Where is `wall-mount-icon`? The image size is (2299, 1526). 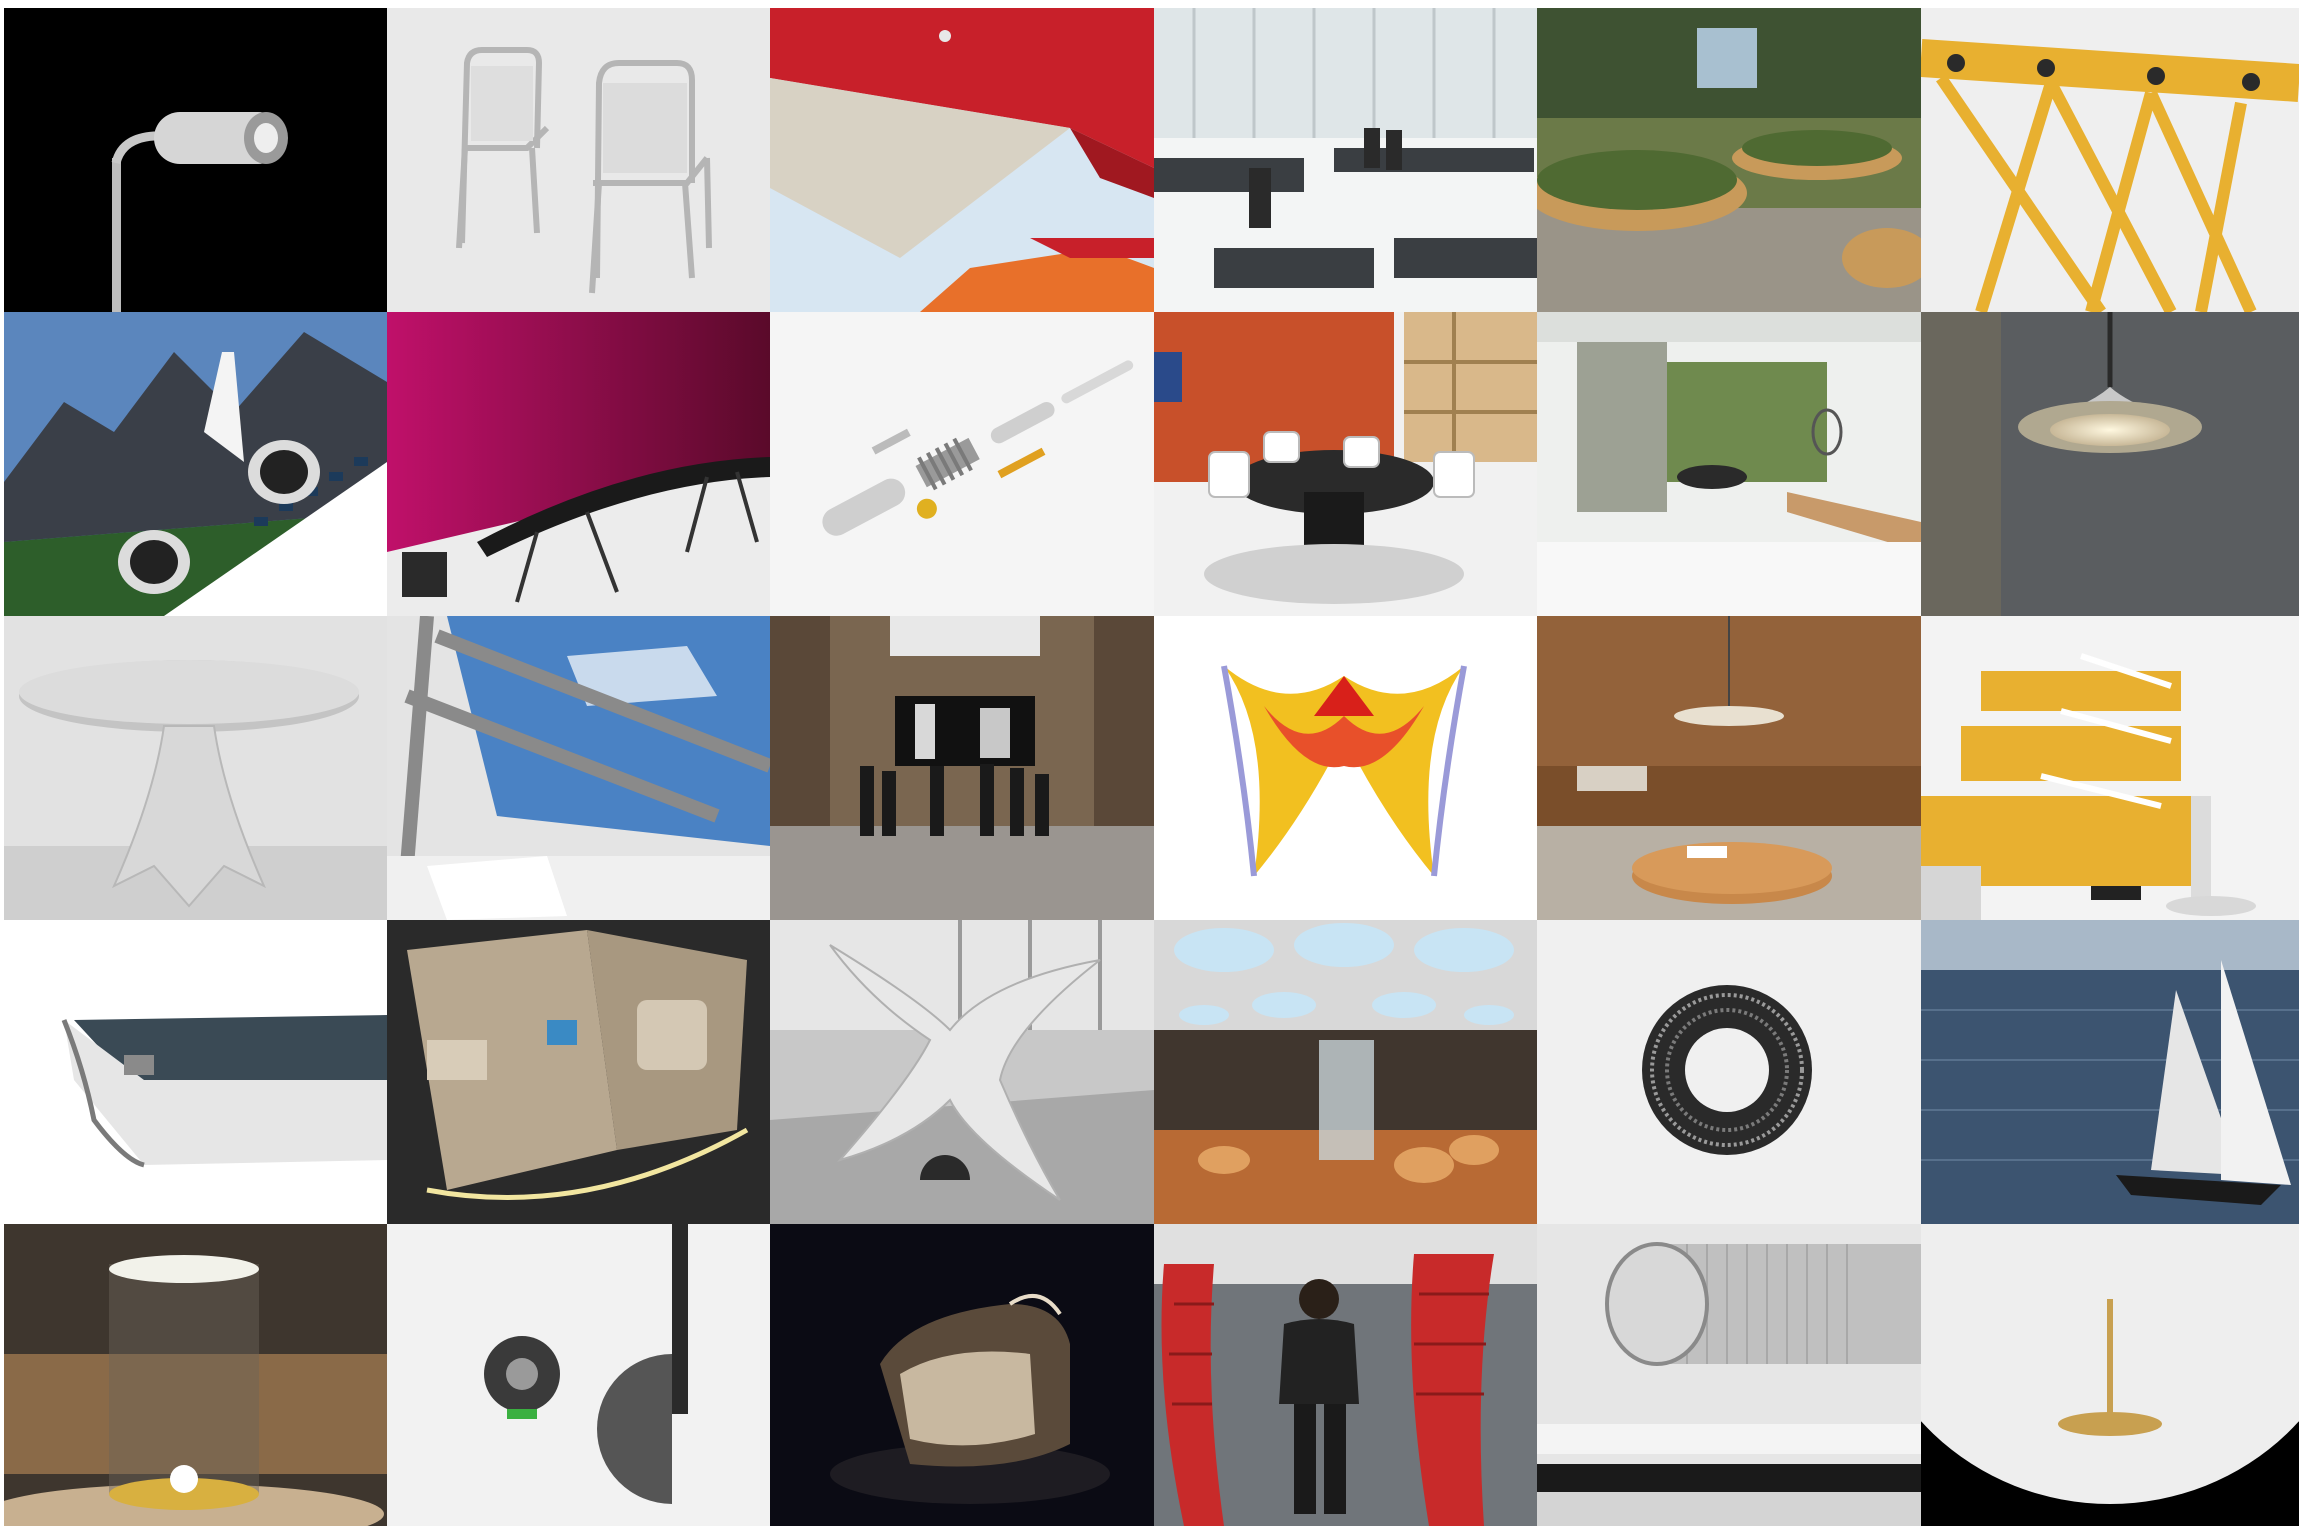
wall-mount-icon is located at coordinates (578, 1375).